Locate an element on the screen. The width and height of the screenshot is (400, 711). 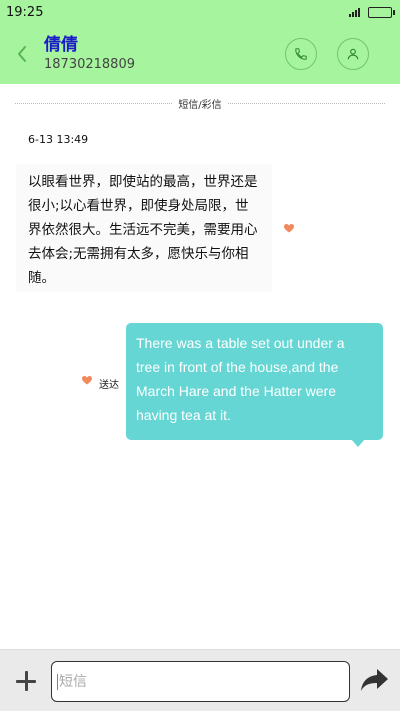
contact-profile-button is located at coordinates (353, 54).